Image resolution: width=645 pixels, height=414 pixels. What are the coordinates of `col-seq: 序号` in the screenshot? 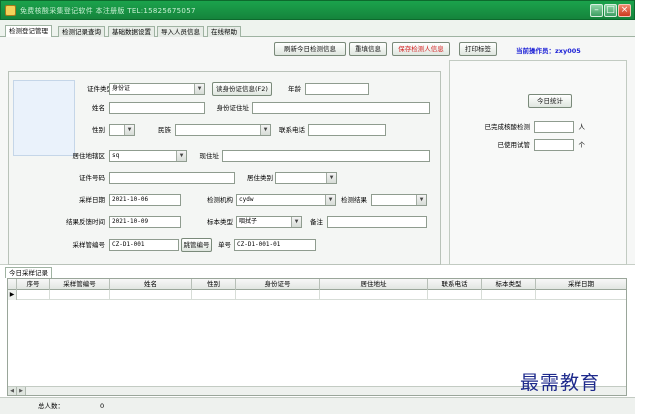 It's located at (33, 284).